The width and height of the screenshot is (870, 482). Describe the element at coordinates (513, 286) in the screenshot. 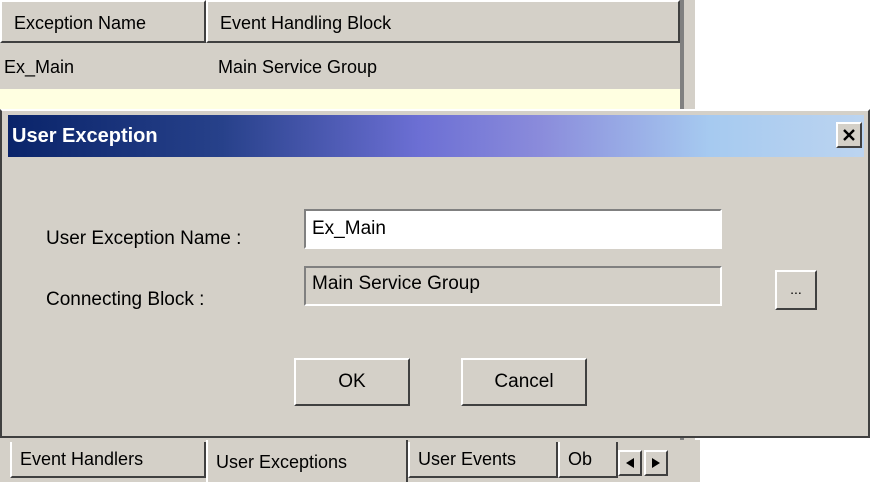

I see `connecting-block-field: Main Service Group` at that location.